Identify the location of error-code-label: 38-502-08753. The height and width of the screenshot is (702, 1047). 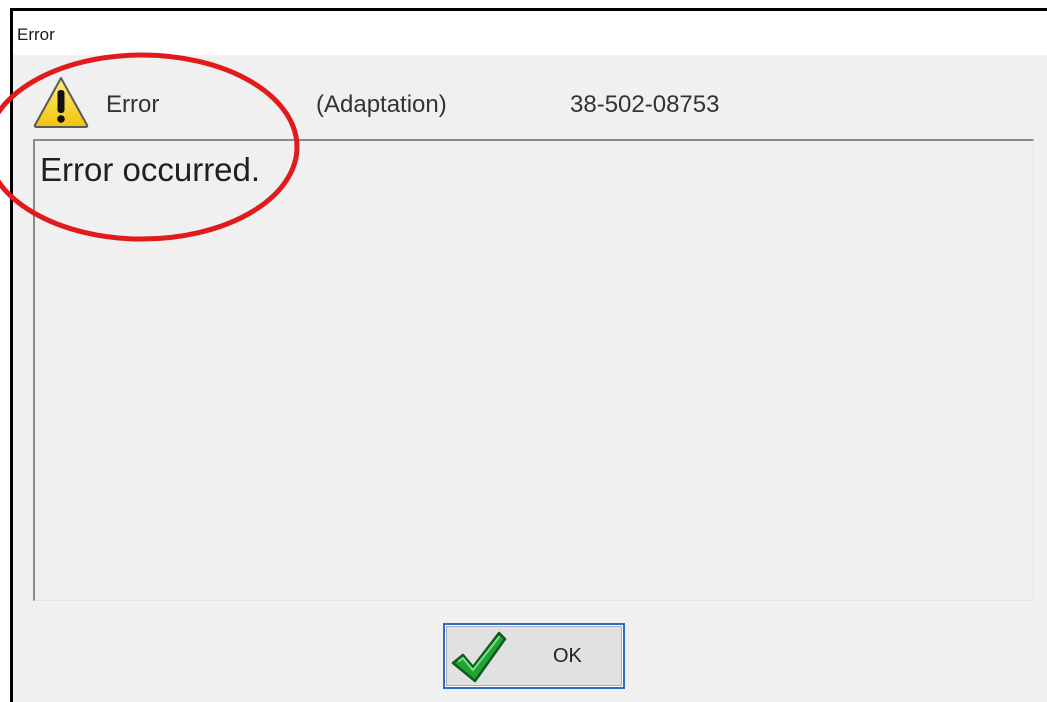
(645, 104).